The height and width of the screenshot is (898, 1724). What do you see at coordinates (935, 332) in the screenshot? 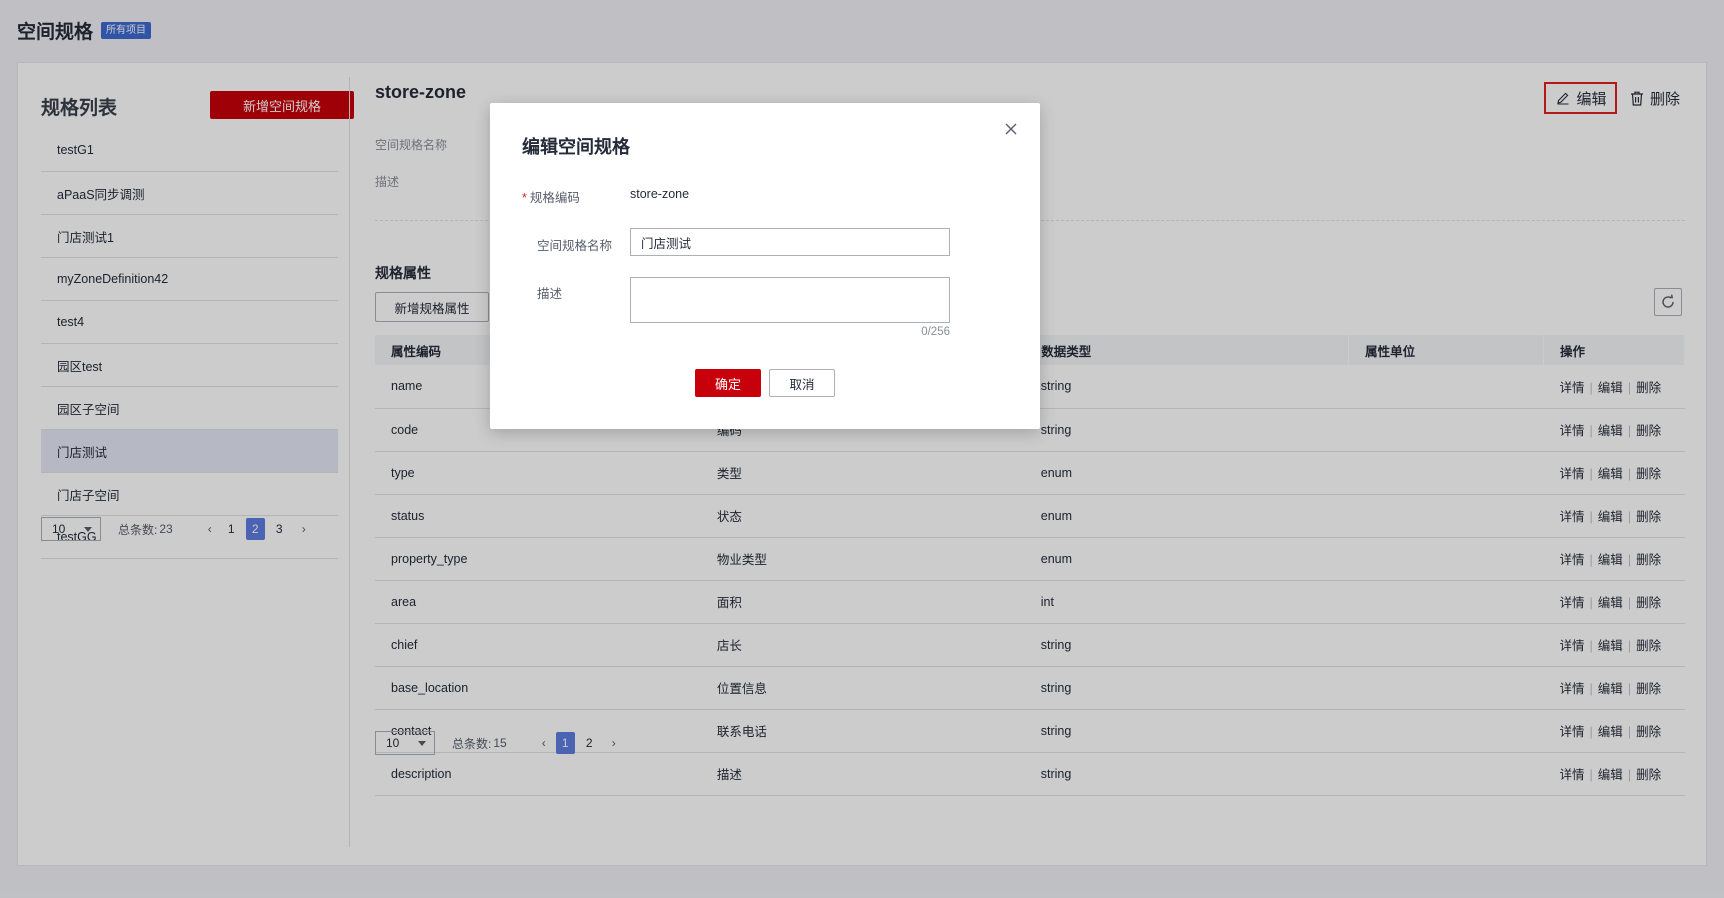
I see `char-counter: 0/256` at bounding box center [935, 332].